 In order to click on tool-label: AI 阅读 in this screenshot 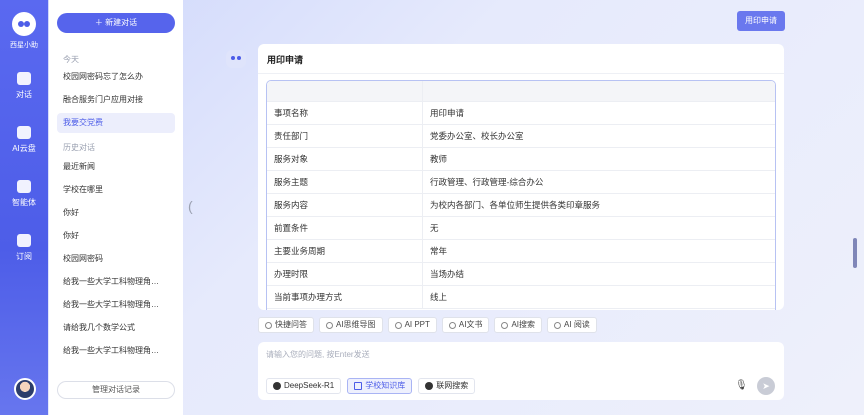, I will do `click(577, 324)`.